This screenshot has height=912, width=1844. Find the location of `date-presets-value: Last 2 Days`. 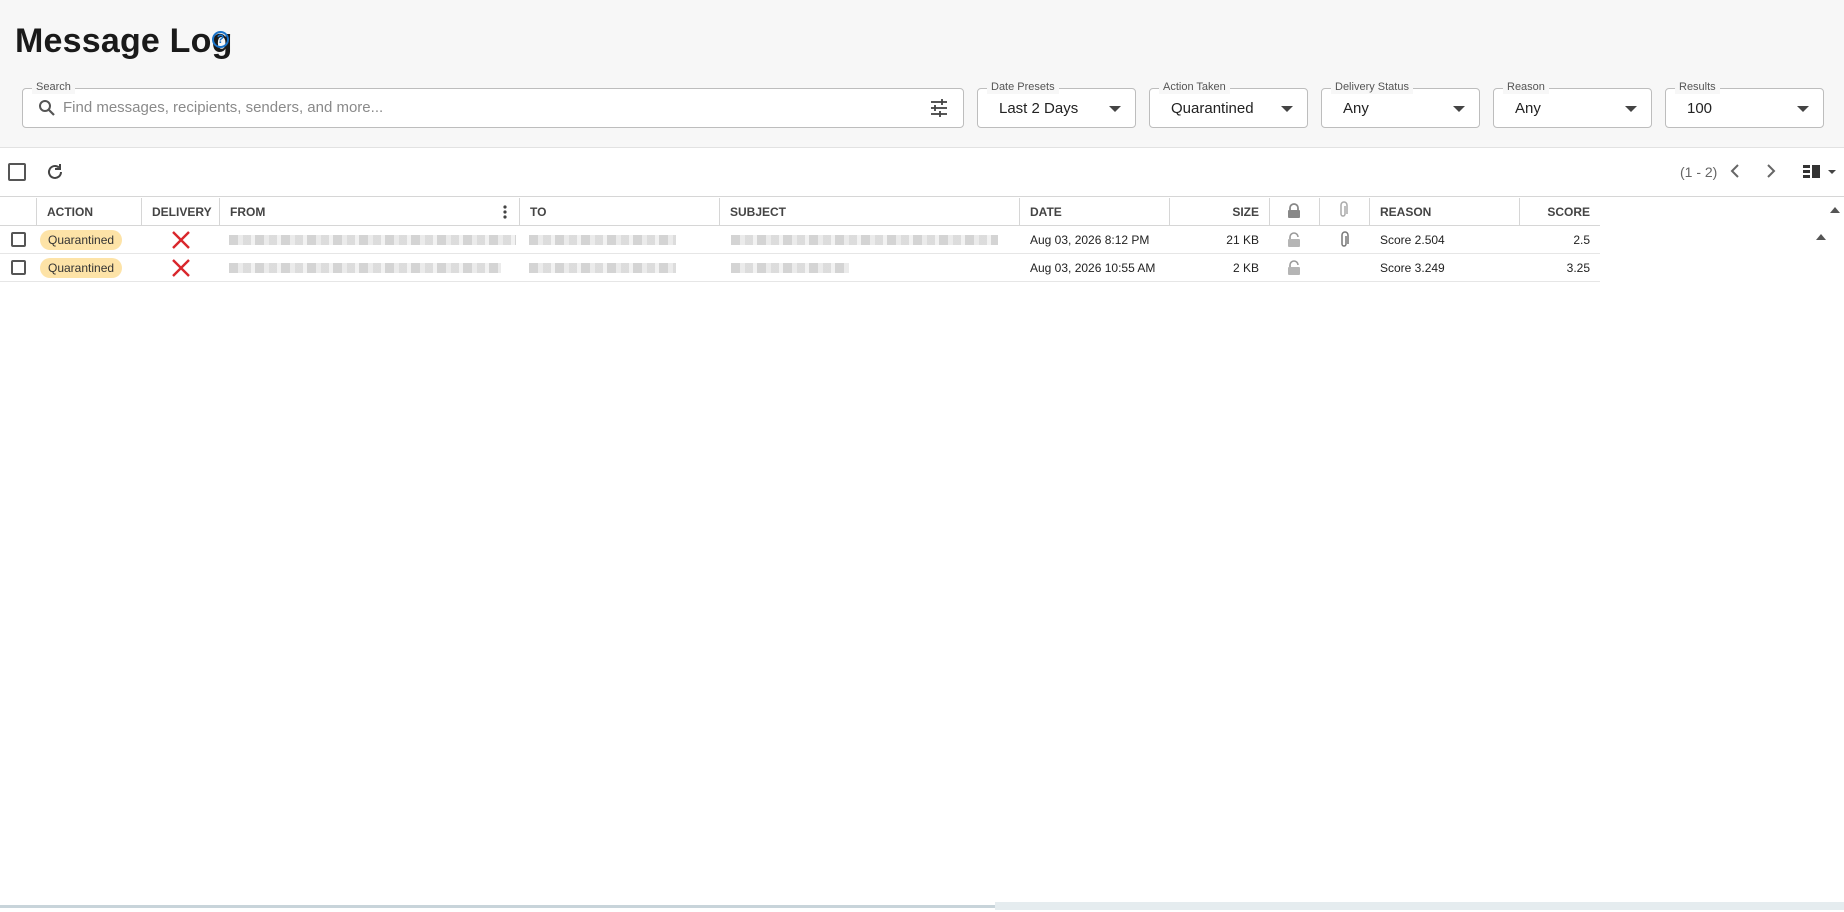

date-presets-value: Last 2 Days is located at coordinates (1039, 108).